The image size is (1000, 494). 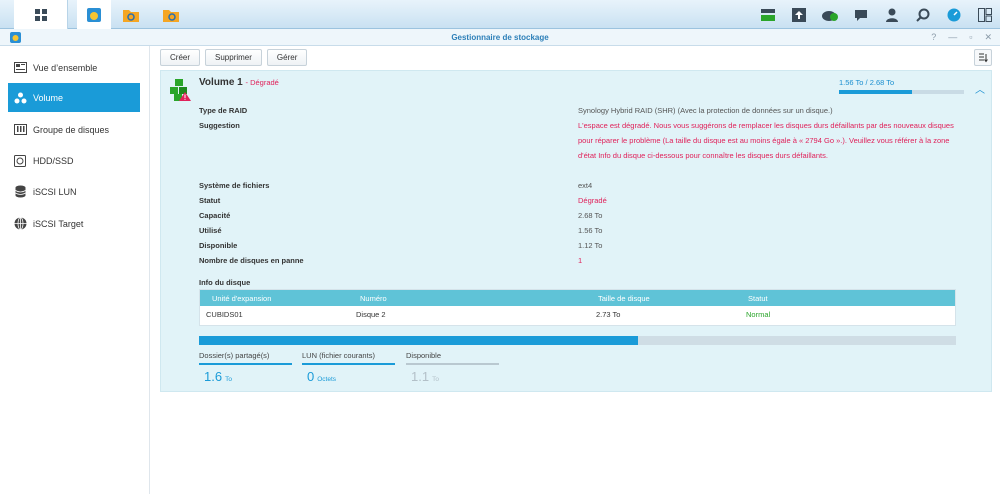 I want to click on disk-info-heading: Info du disque, so click(x=225, y=282).